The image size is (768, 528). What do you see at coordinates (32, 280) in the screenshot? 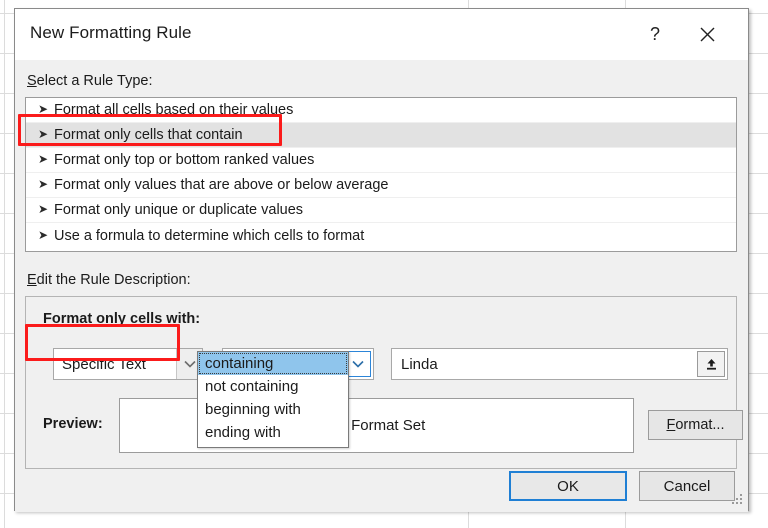
I see `edit-rule-description-accel: E` at bounding box center [32, 280].